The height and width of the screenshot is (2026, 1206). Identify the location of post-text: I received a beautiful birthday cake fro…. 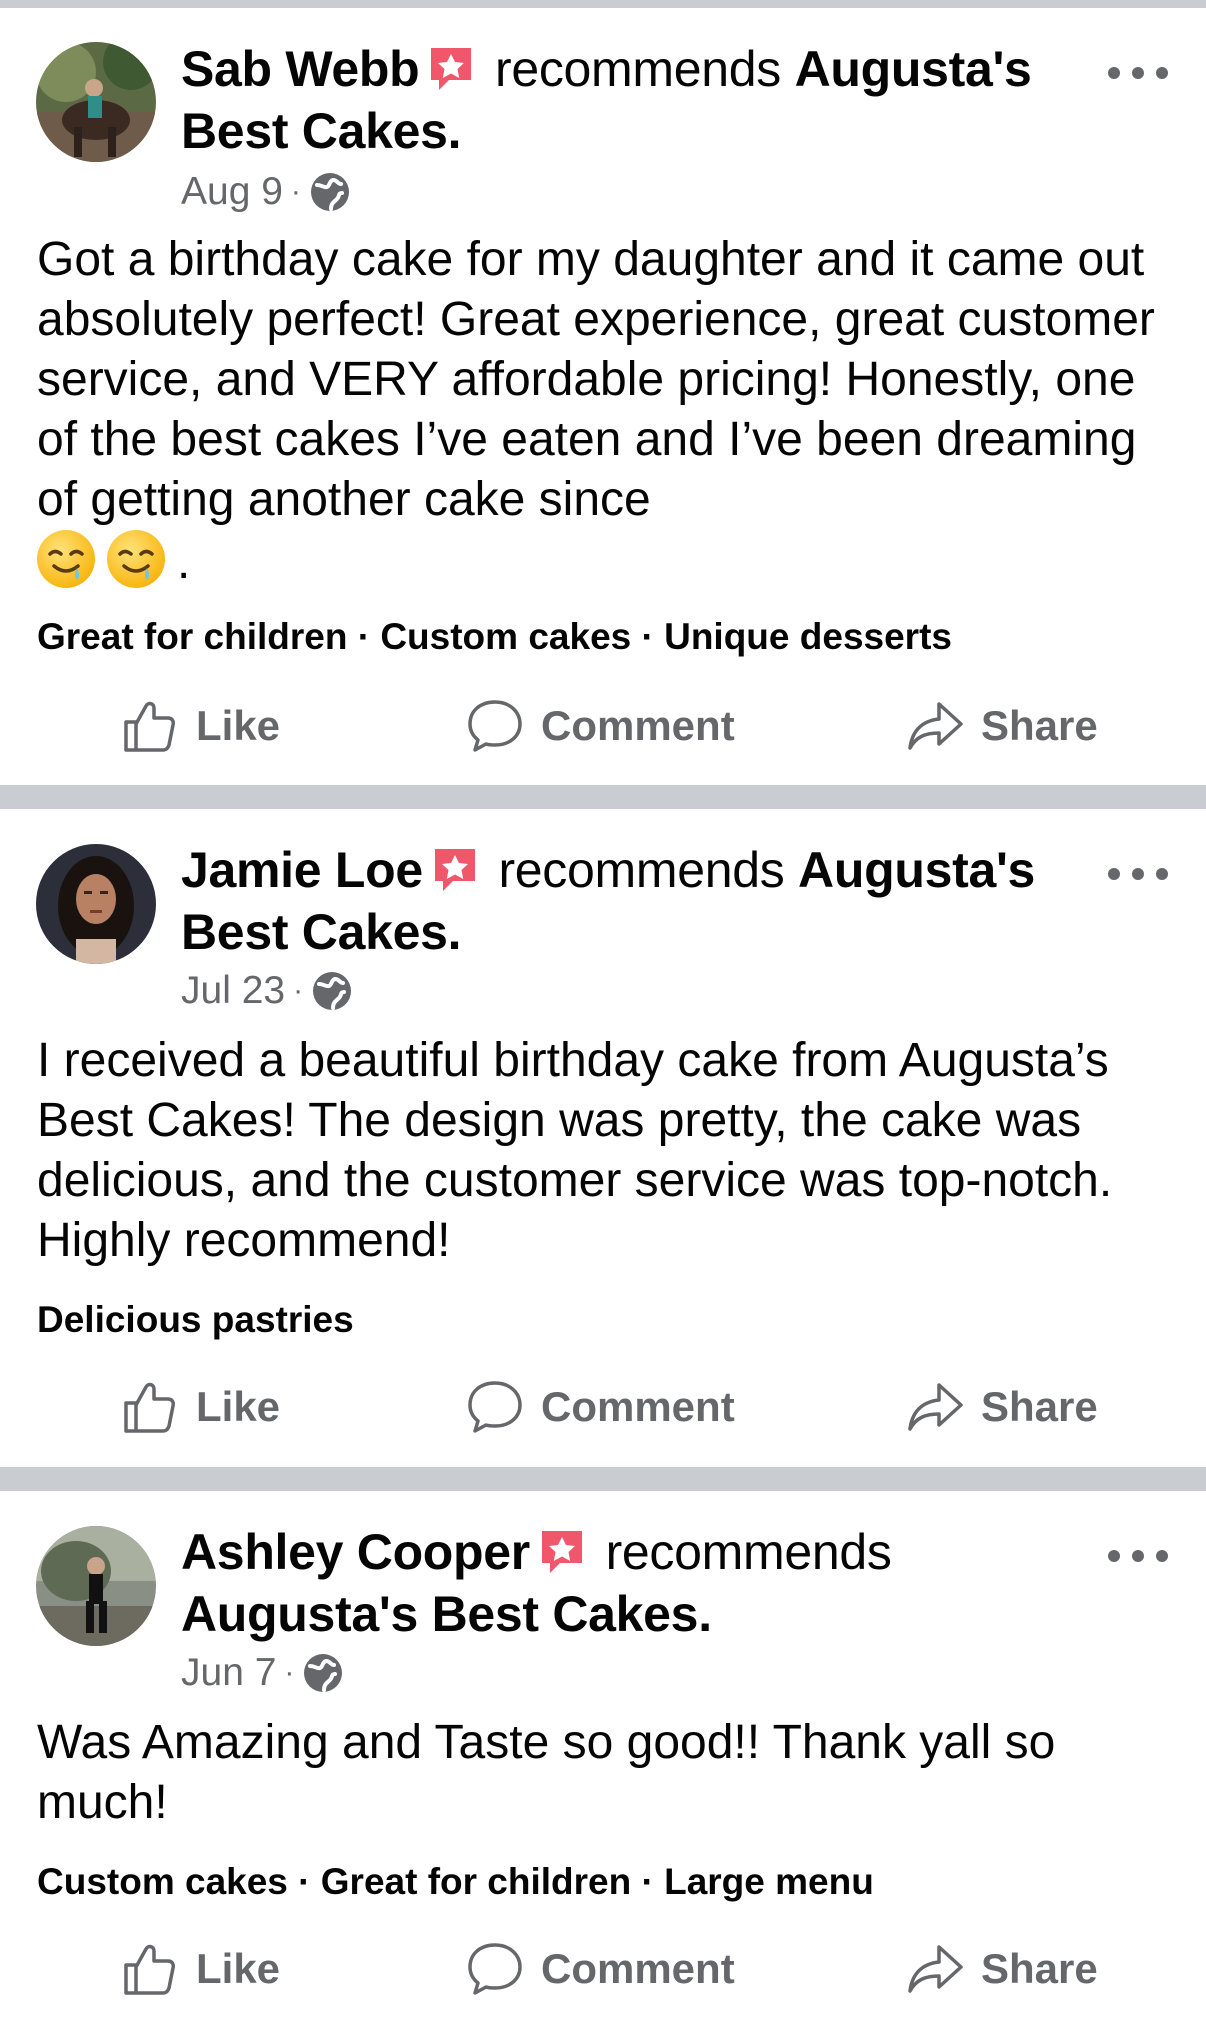
(575, 1150).